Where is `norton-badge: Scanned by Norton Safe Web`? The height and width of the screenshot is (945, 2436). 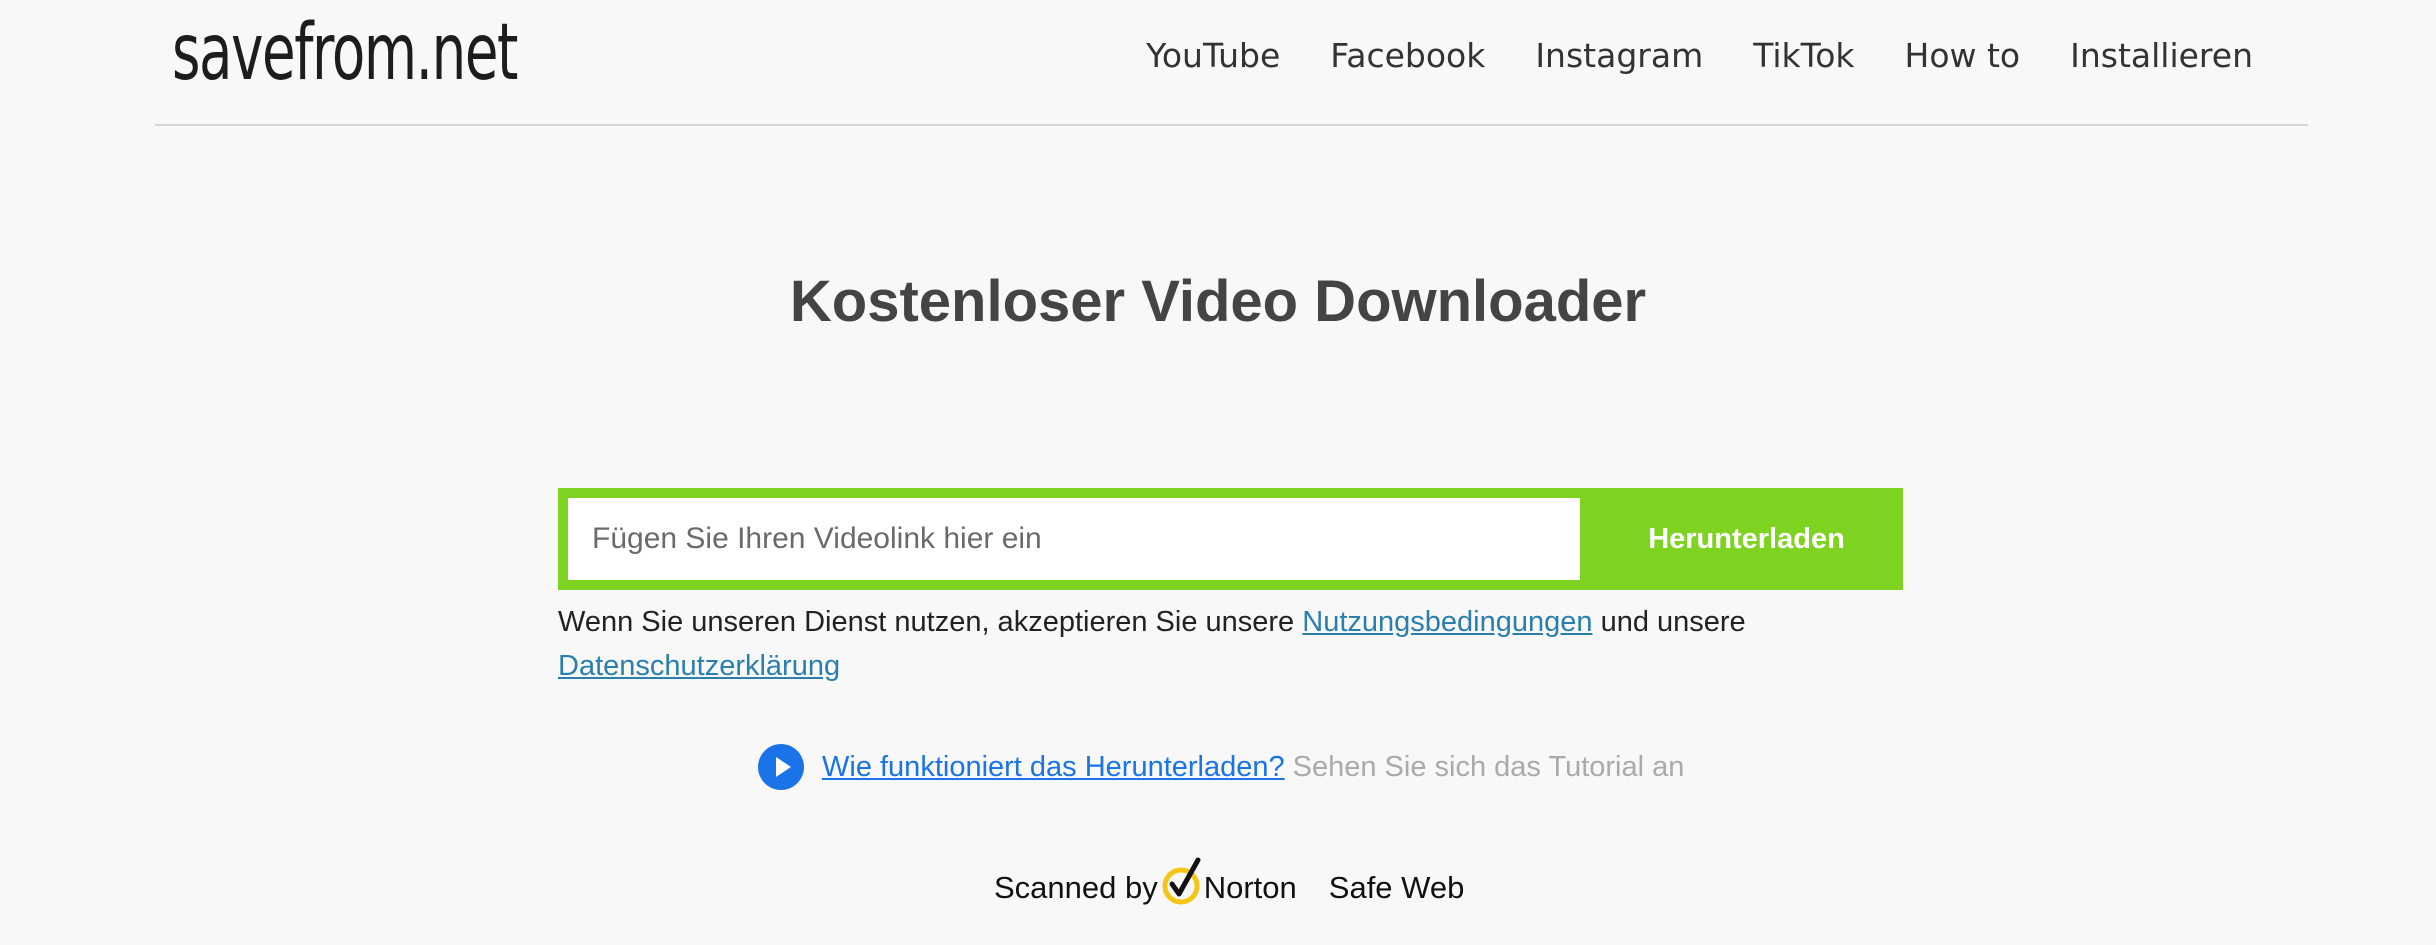
norton-badge: Scanned by Norton Safe Web is located at coordinates (1229, 876).